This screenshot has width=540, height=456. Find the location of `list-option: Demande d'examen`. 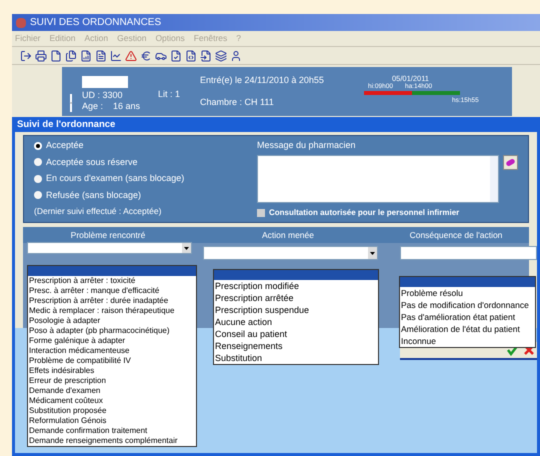

list-option: Demande d'examen is located at coordinates (112, 391).